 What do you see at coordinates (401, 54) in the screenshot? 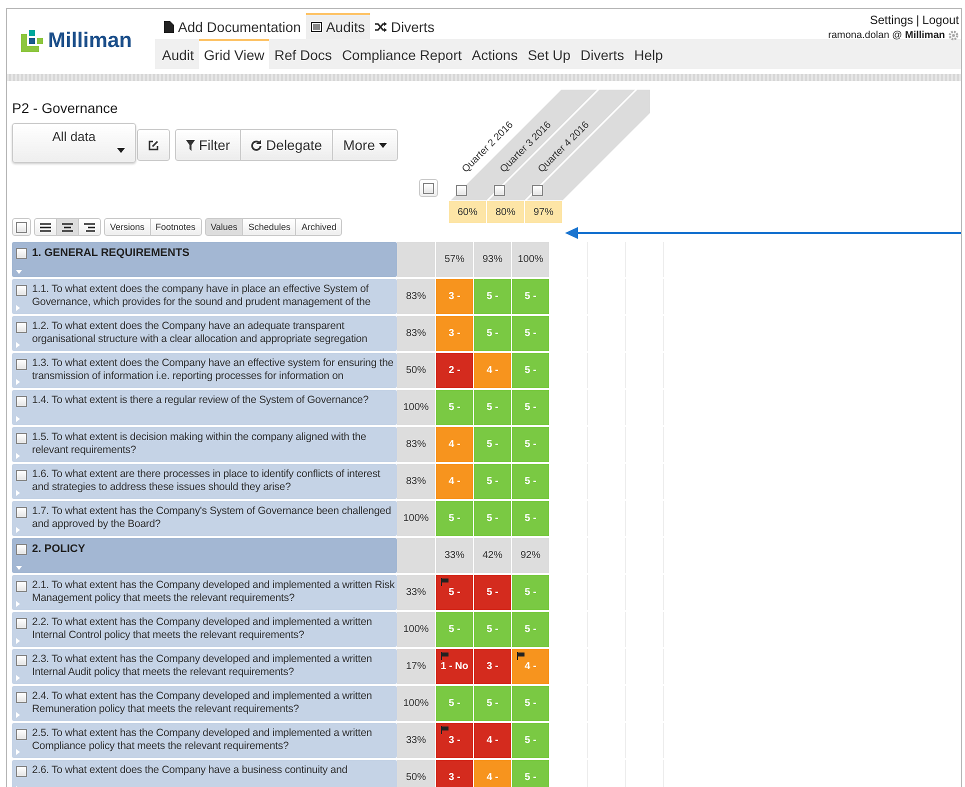
I see `nav-tab: Compliance Report` at bounding box center [401, 54].